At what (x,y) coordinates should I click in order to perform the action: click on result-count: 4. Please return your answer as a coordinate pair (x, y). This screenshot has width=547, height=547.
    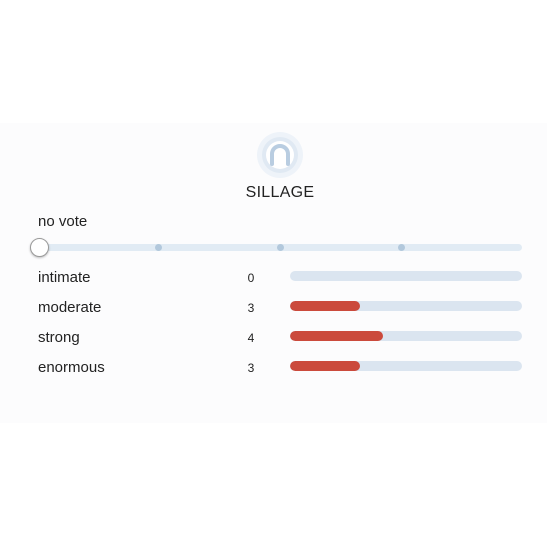
    Looking at the image, I should click on (251, 338).